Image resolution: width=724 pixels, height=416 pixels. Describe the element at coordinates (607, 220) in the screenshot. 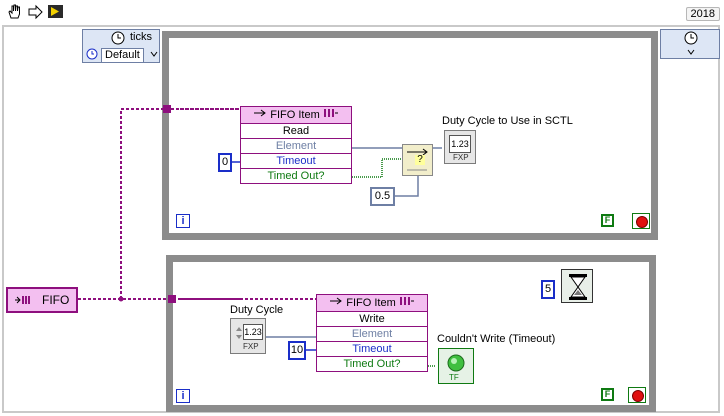

I see `stop-false-constant-top: F` at that location.